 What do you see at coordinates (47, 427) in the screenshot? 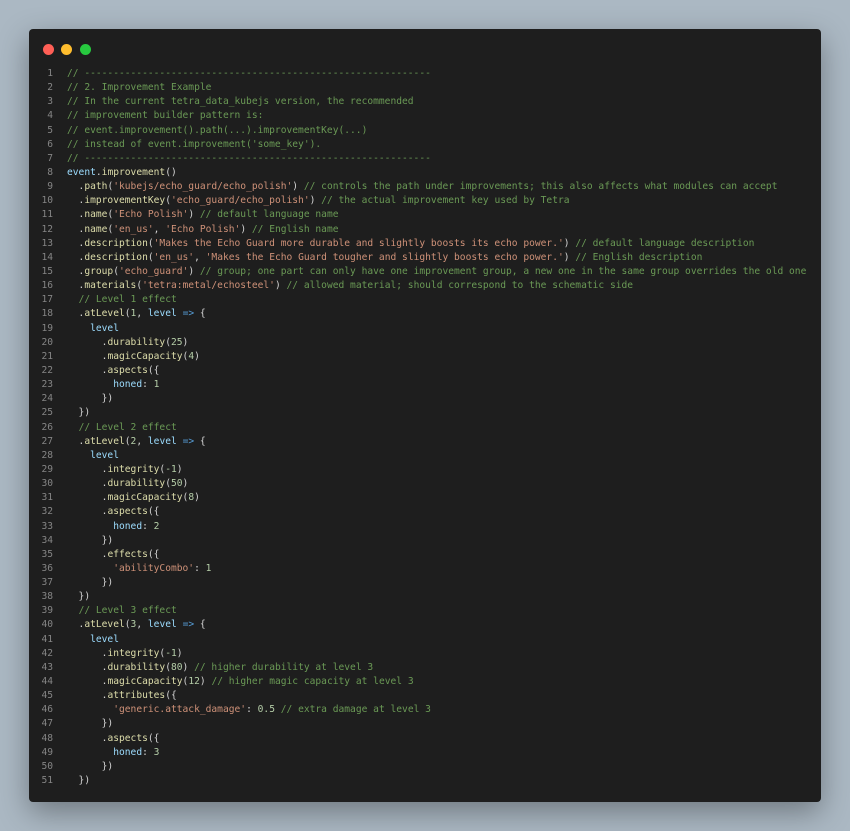
I see `line-number: 26` at bounding box center [47, 427].